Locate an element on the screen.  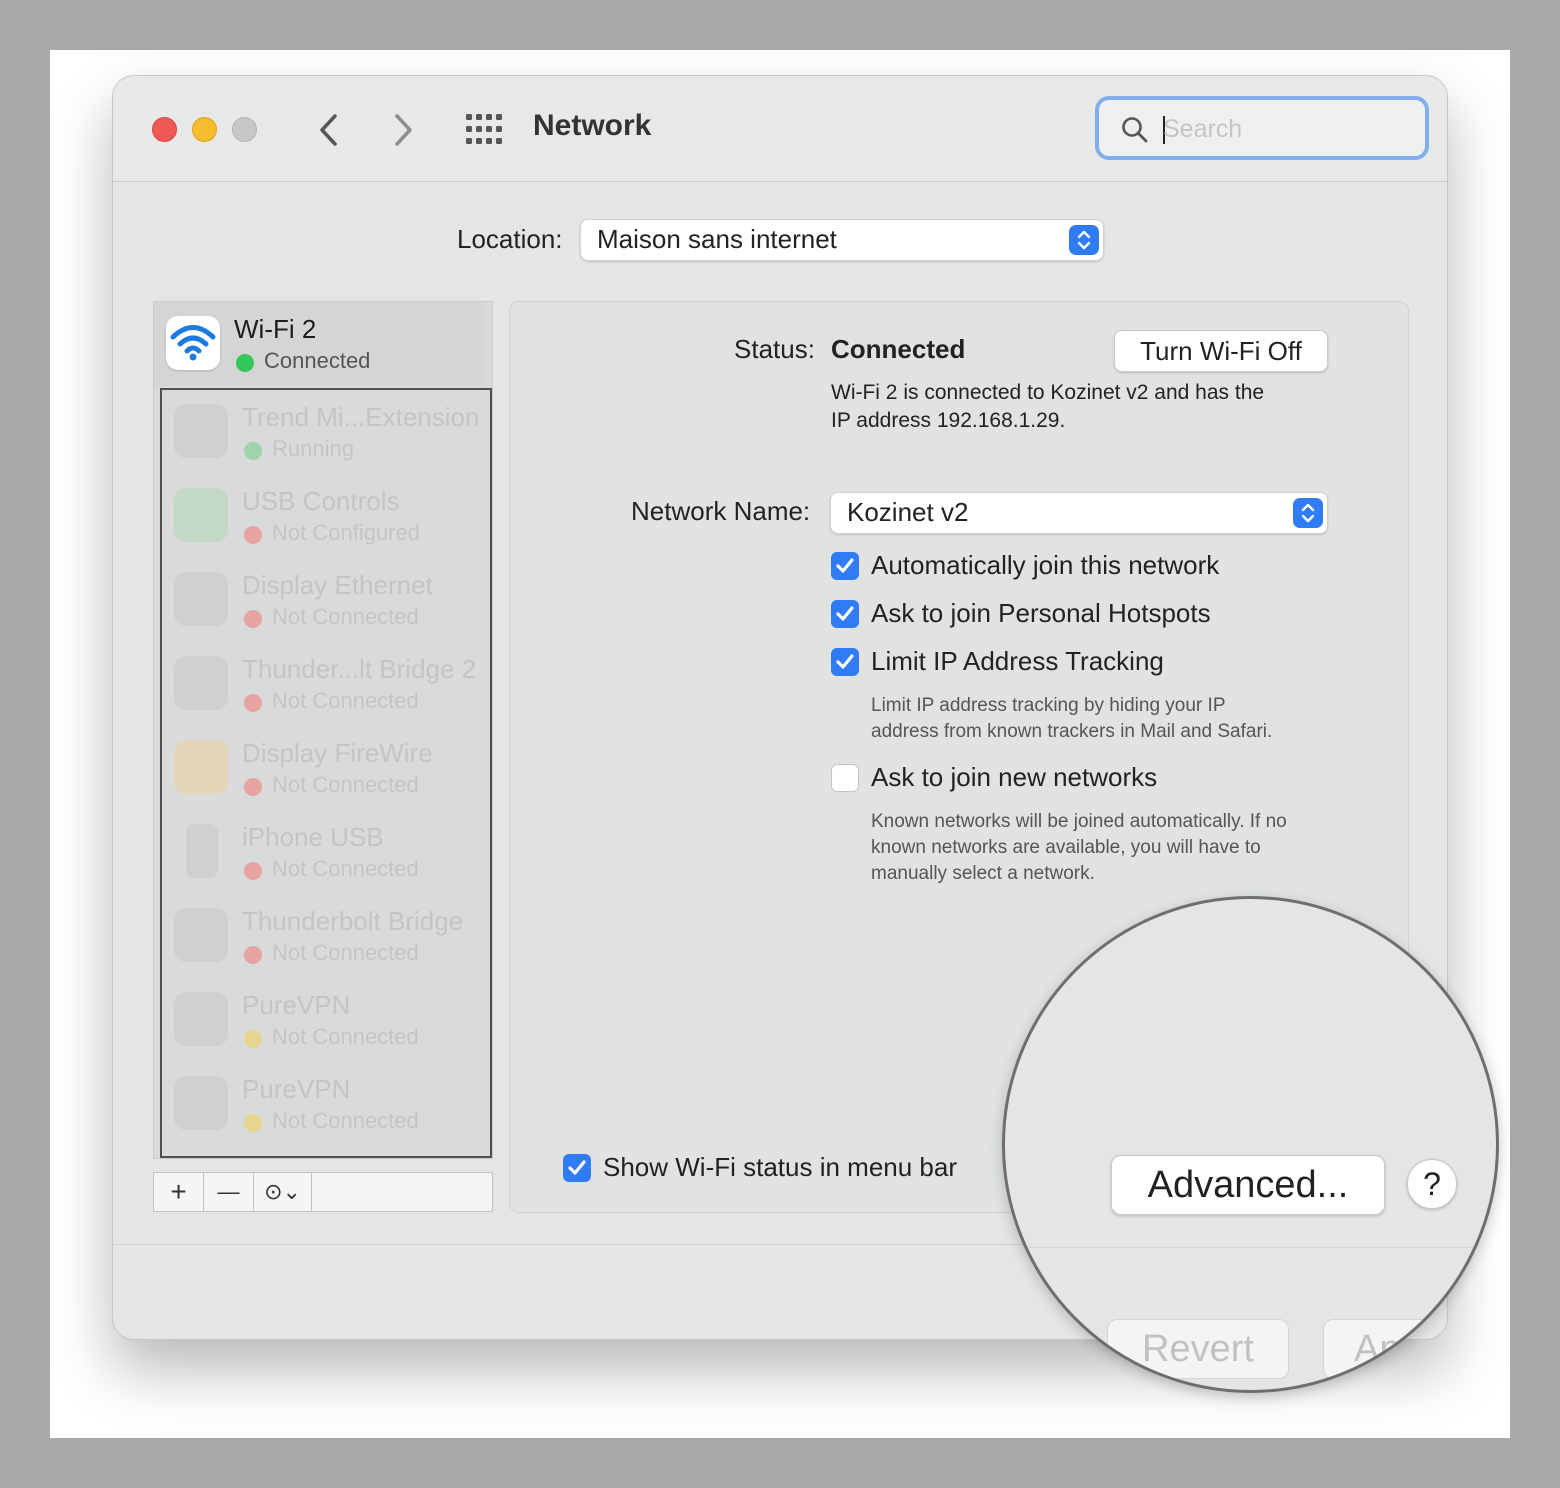
location-popup: Maison sans internet is located at coordinates (842, 240).